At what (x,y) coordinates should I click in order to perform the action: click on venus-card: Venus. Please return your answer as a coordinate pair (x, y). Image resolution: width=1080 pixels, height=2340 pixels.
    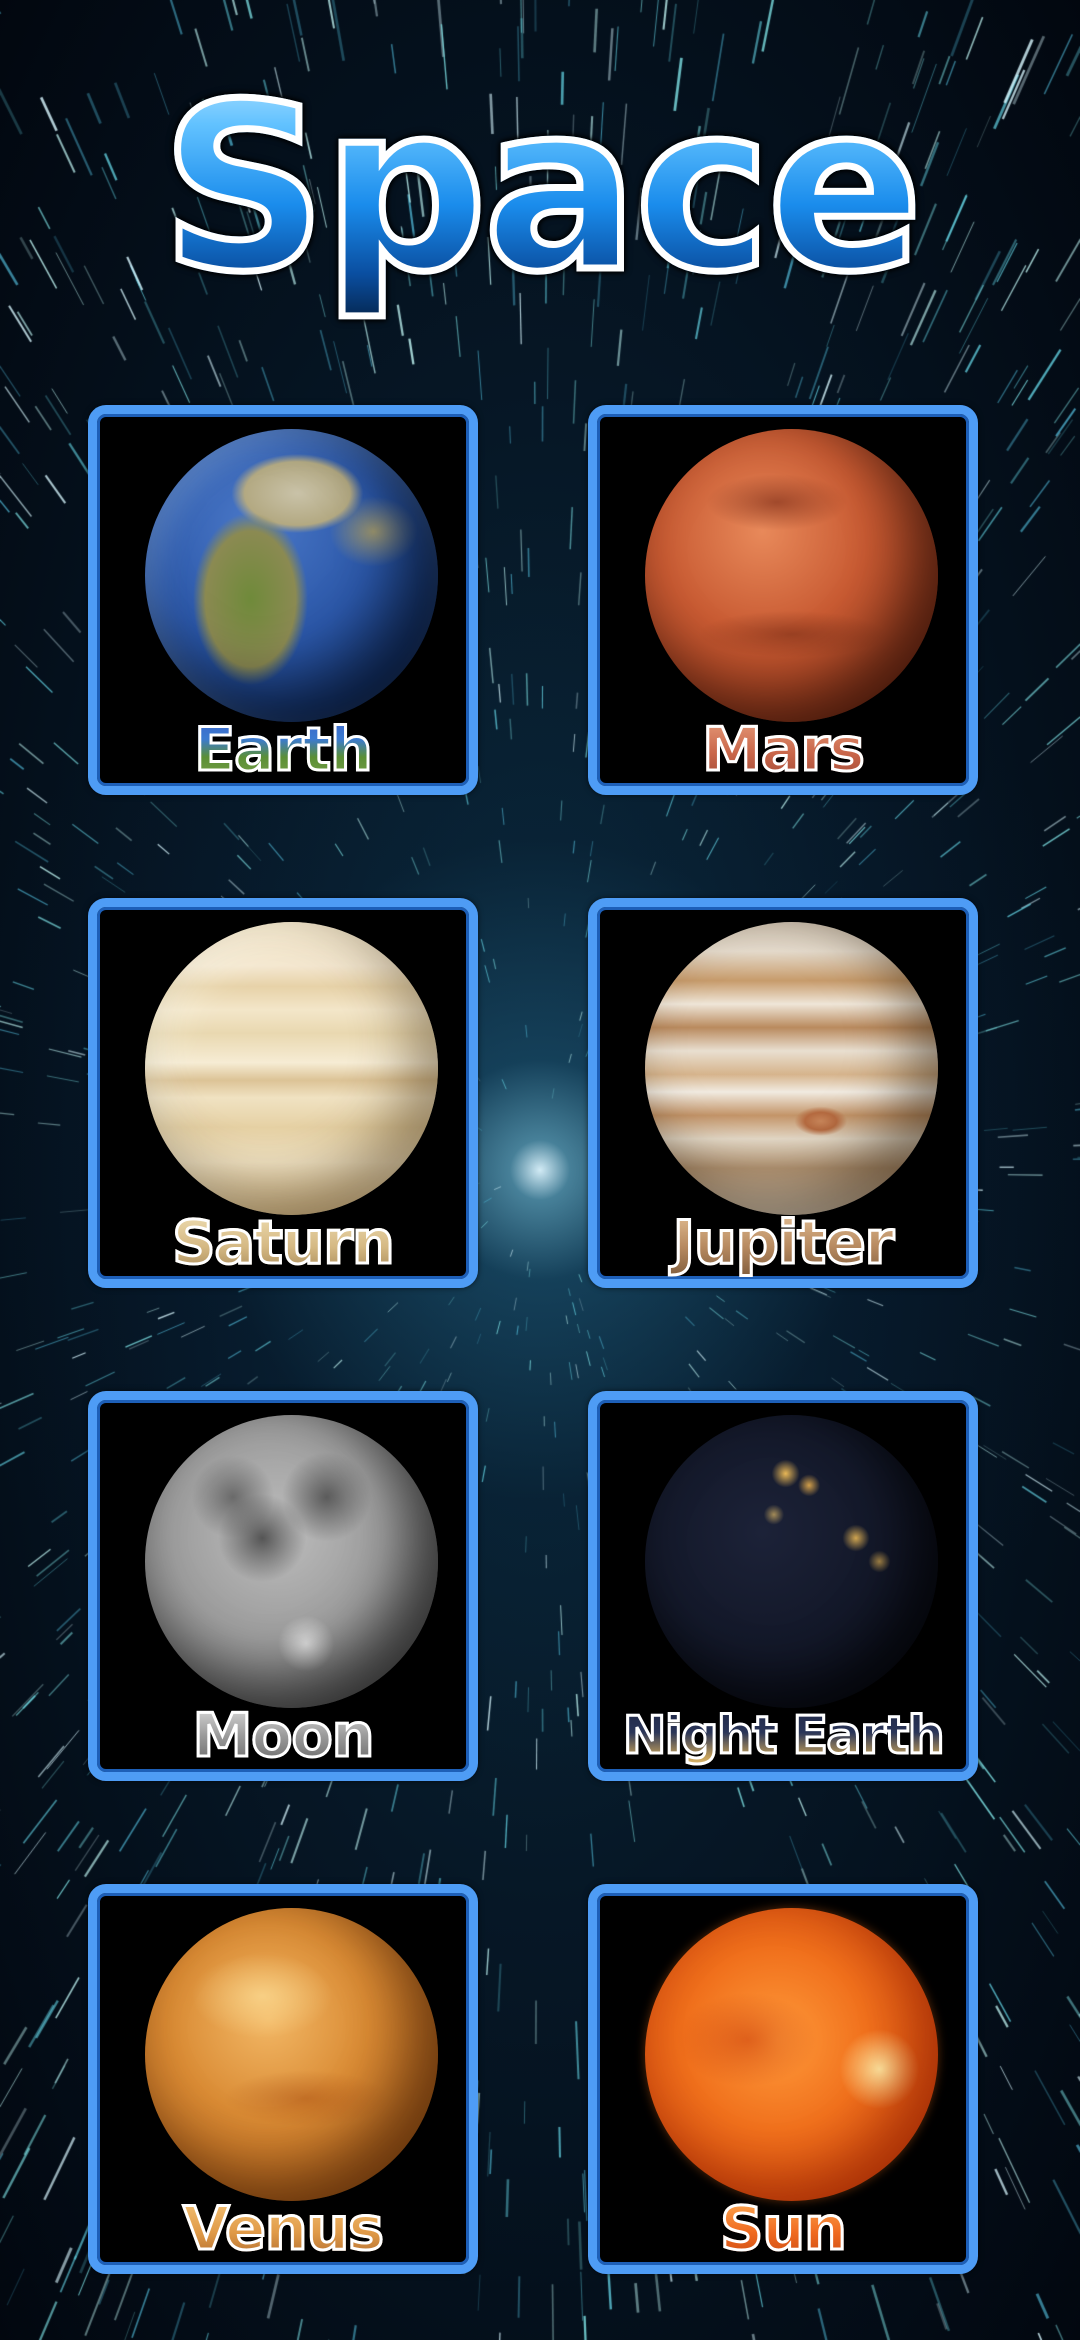
    Looking at the image, I should click on (283, 2079).